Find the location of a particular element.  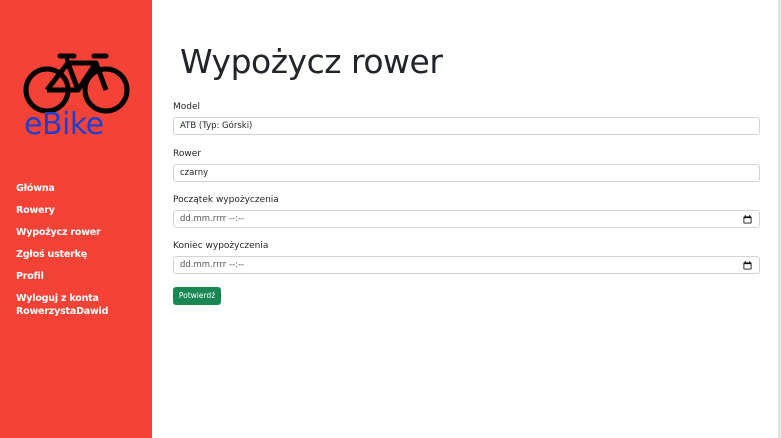

nav-item-bikes: Rowery is located at coordinates (81, 210).